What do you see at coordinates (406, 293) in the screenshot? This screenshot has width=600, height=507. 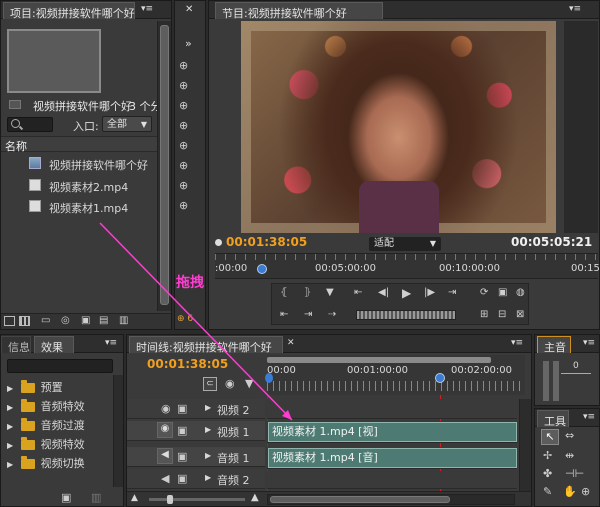 I see `play-icon: ▶` at bounding box center [406, 293].